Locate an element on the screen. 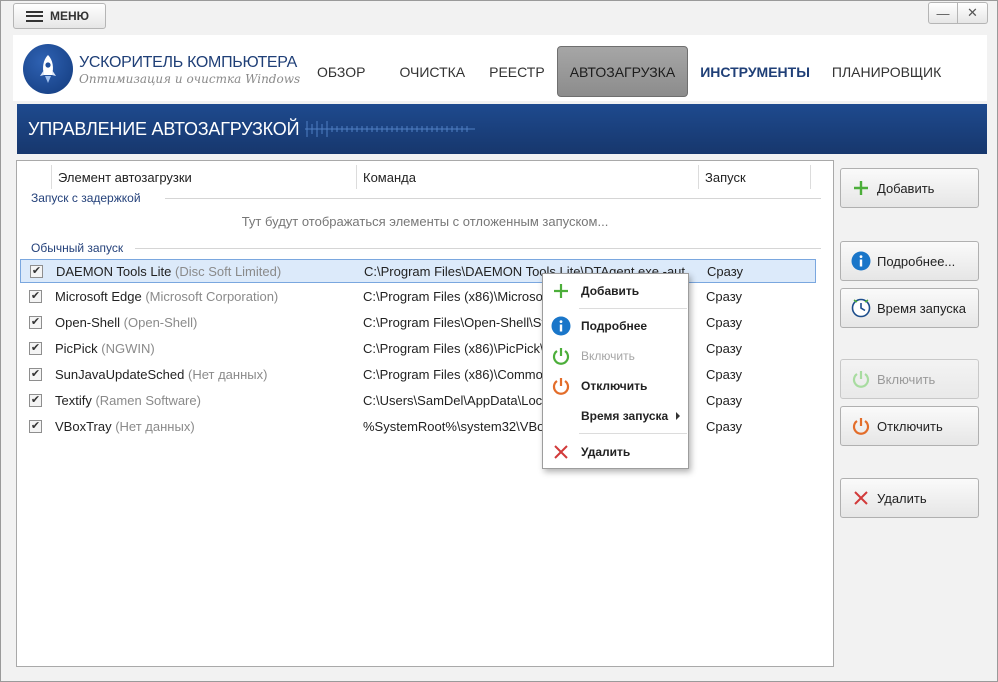  minimize-icon: — is located at coordinates (943, 13).